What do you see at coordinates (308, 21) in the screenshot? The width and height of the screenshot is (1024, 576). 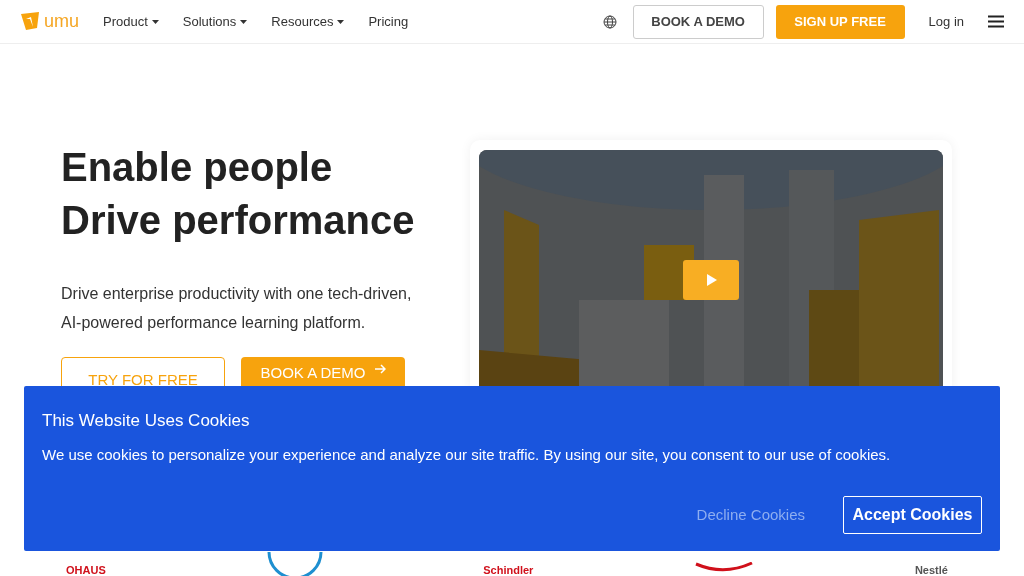 I see `nav-link: Resources` at bounding box center [308, 21].